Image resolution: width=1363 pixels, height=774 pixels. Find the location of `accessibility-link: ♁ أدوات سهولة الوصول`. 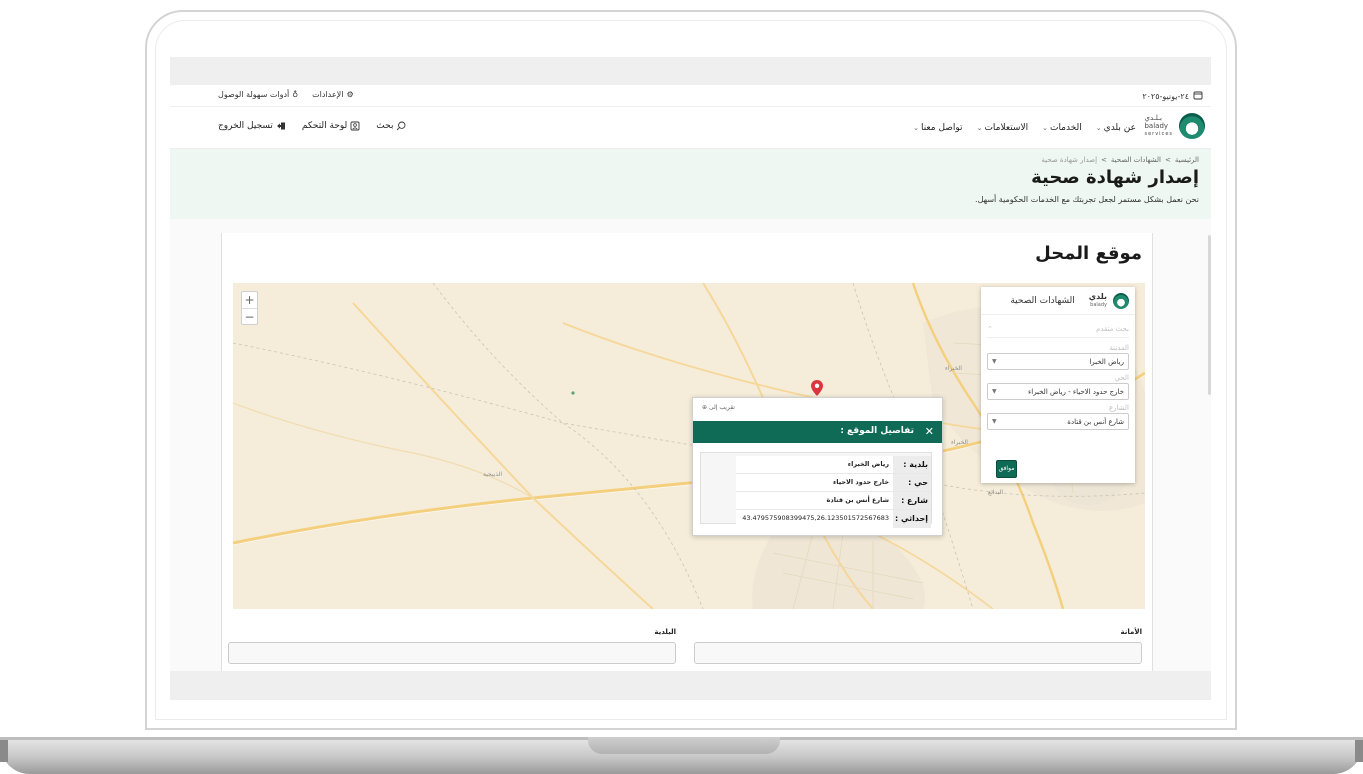

accessibility-link: ♁ أدوات سهولة الوصول is located at coordinates (258, 94).